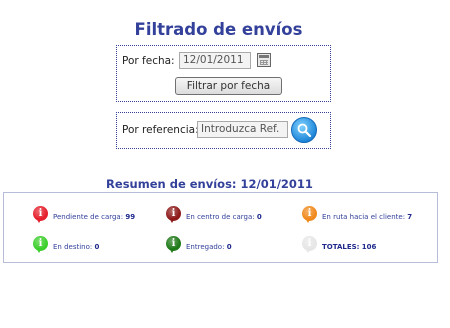  I want to click on summary-label: En ruta hacia el cliente:, so click(364, 217).